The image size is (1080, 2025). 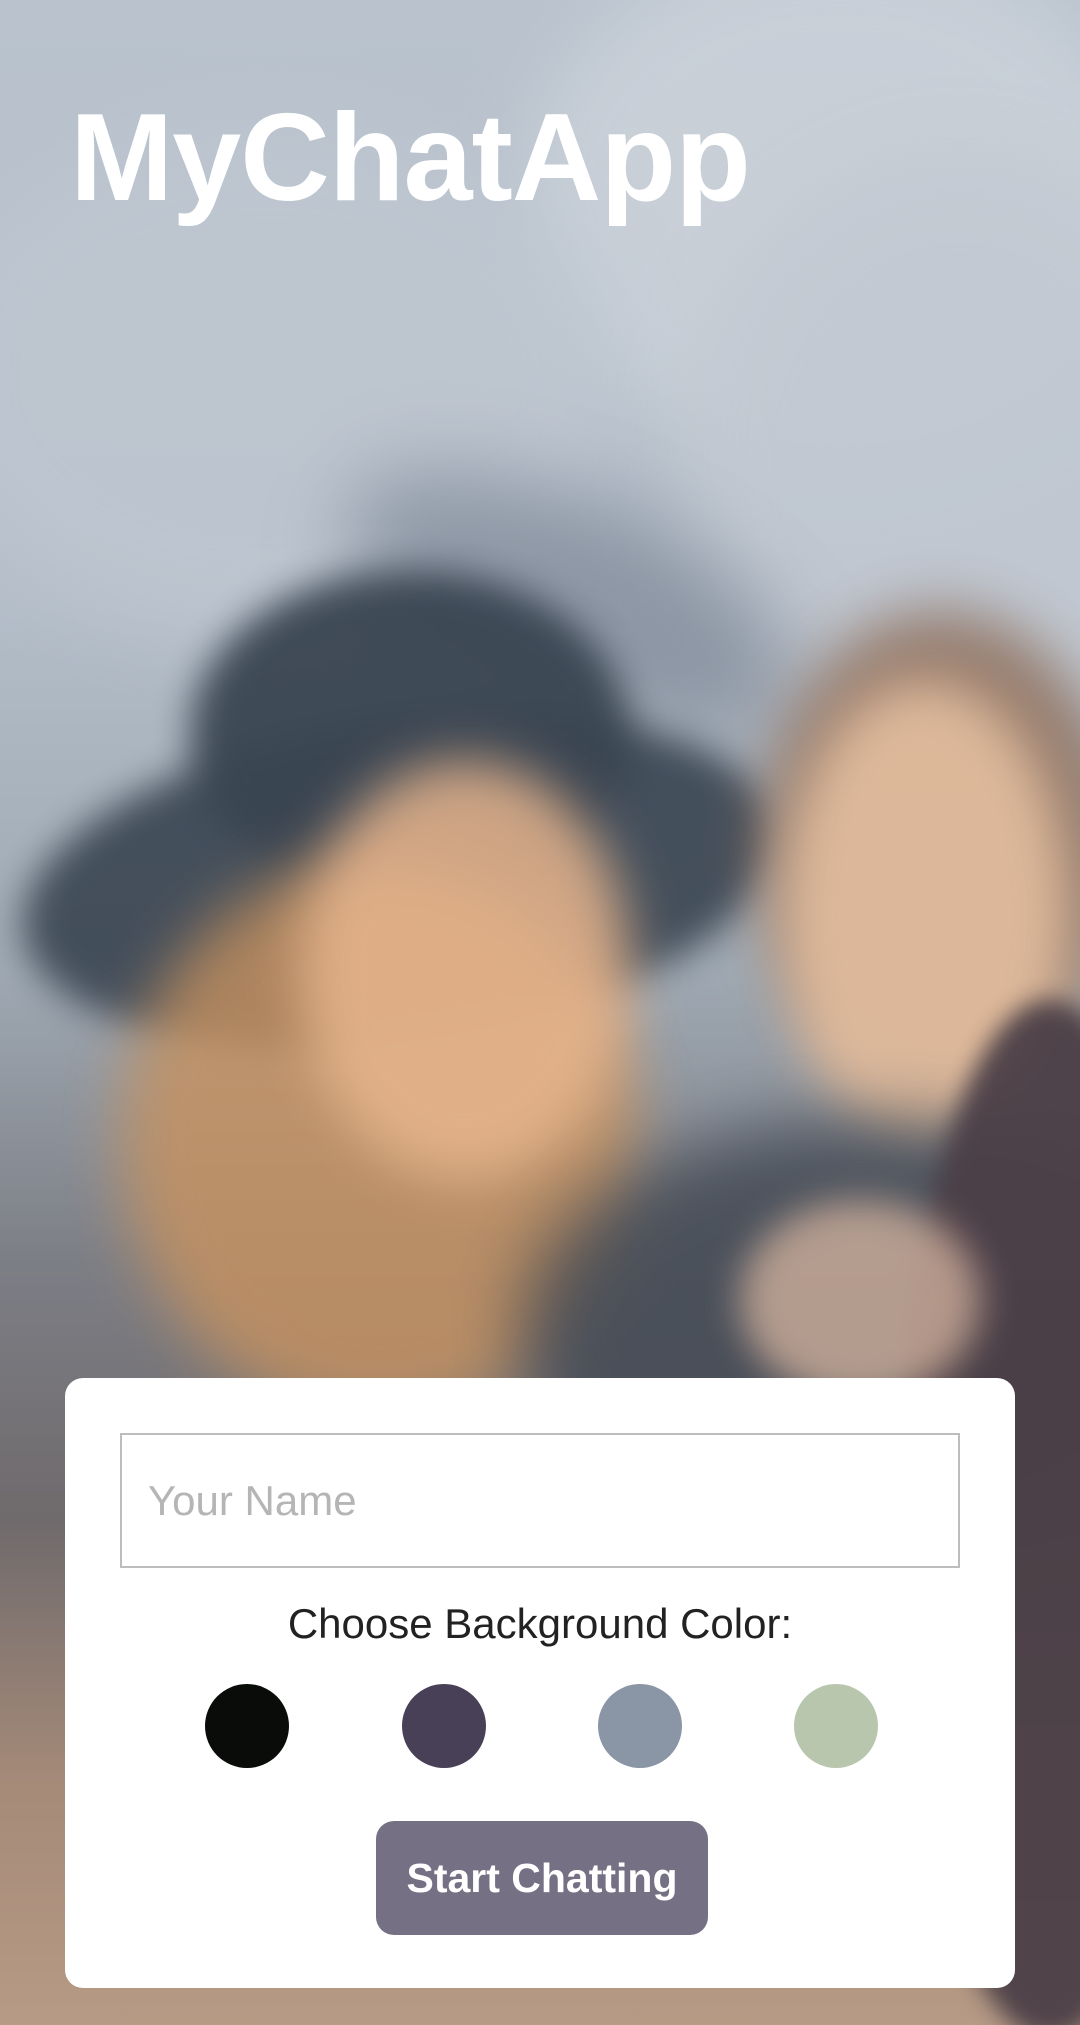 I want to click on color-option-black, so click(x=247, y=1726).